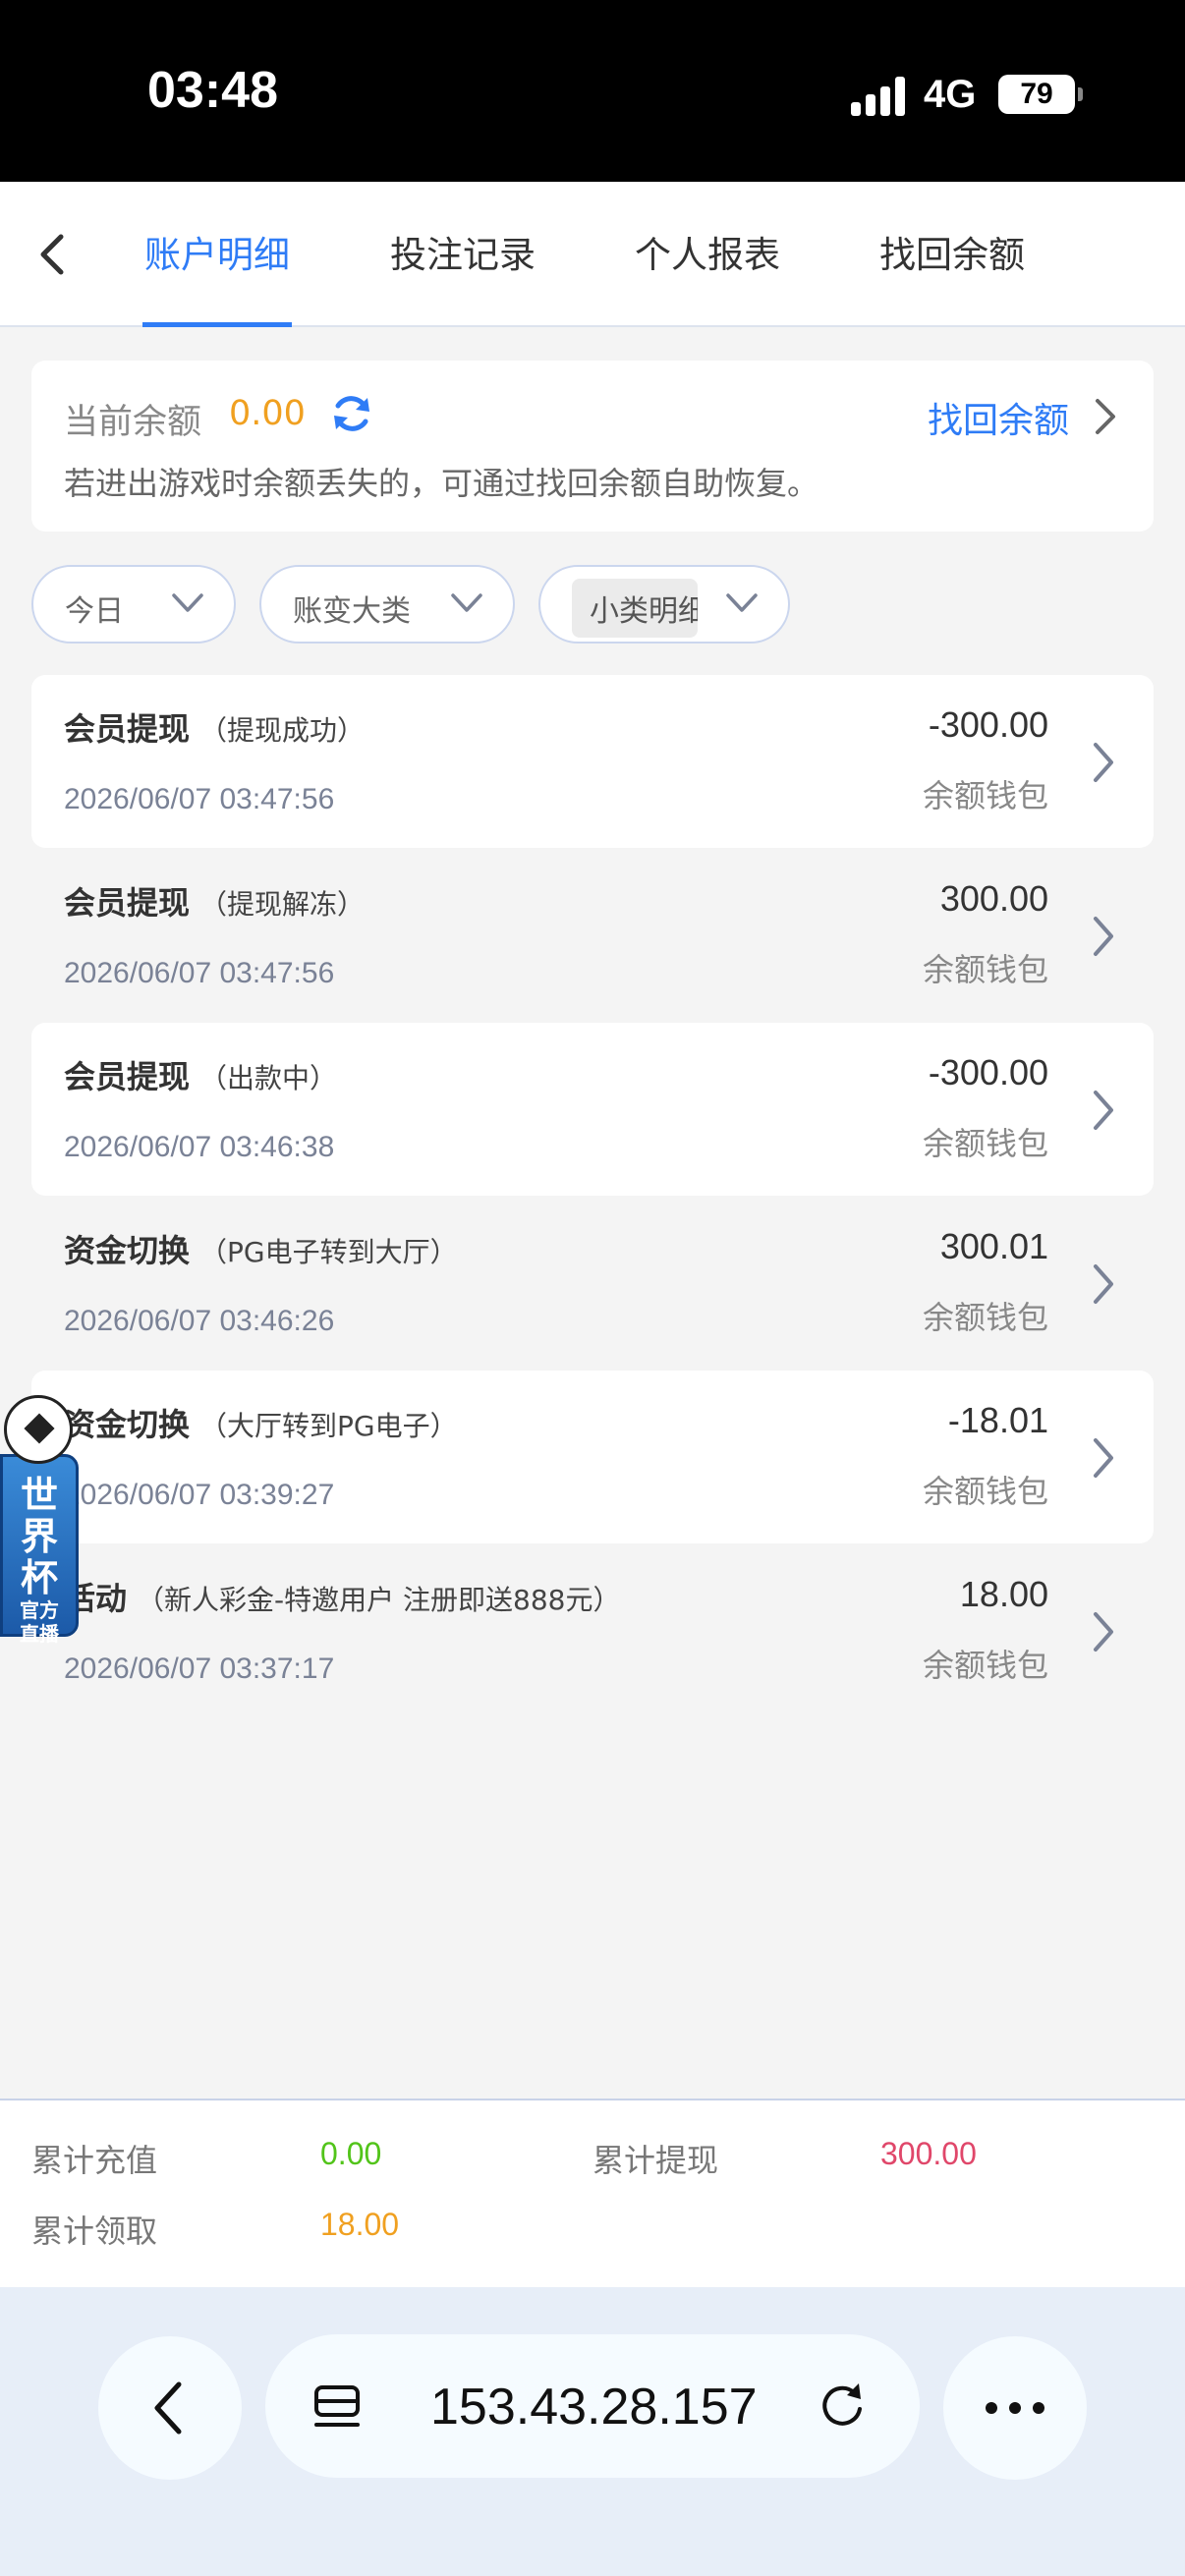  I want to click on tab-bet-records: 投注记录, so click(463, 276).